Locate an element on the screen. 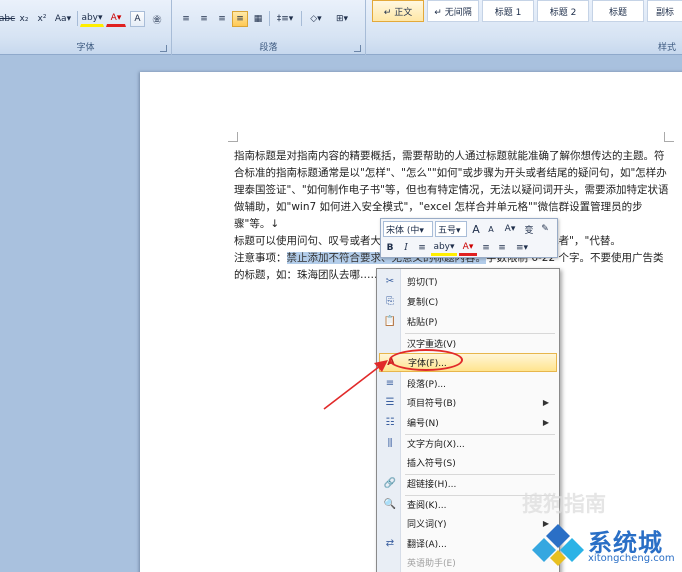 The height and width of the screenshot is (572, 682). highlight-color-button: aby▾ is located at coordinates (92, 19).